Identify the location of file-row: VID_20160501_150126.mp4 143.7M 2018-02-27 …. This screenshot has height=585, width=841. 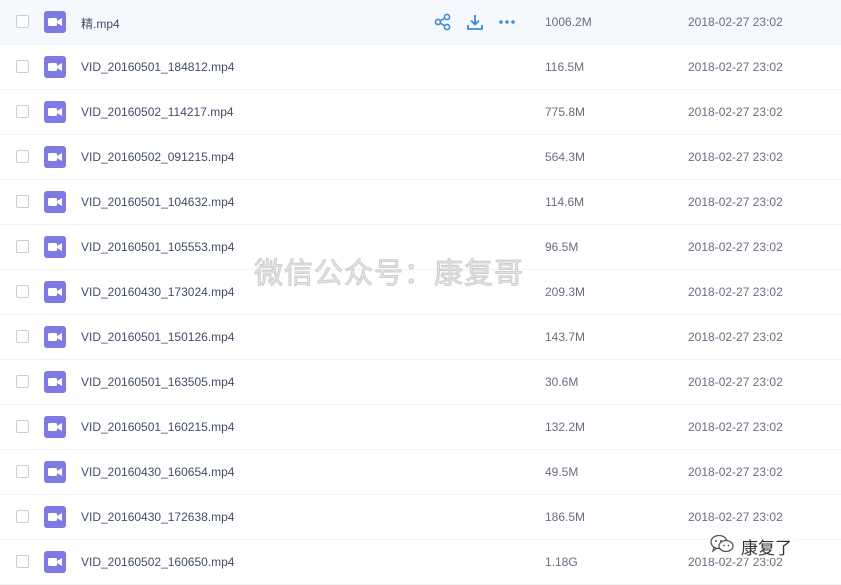
(420, 337).